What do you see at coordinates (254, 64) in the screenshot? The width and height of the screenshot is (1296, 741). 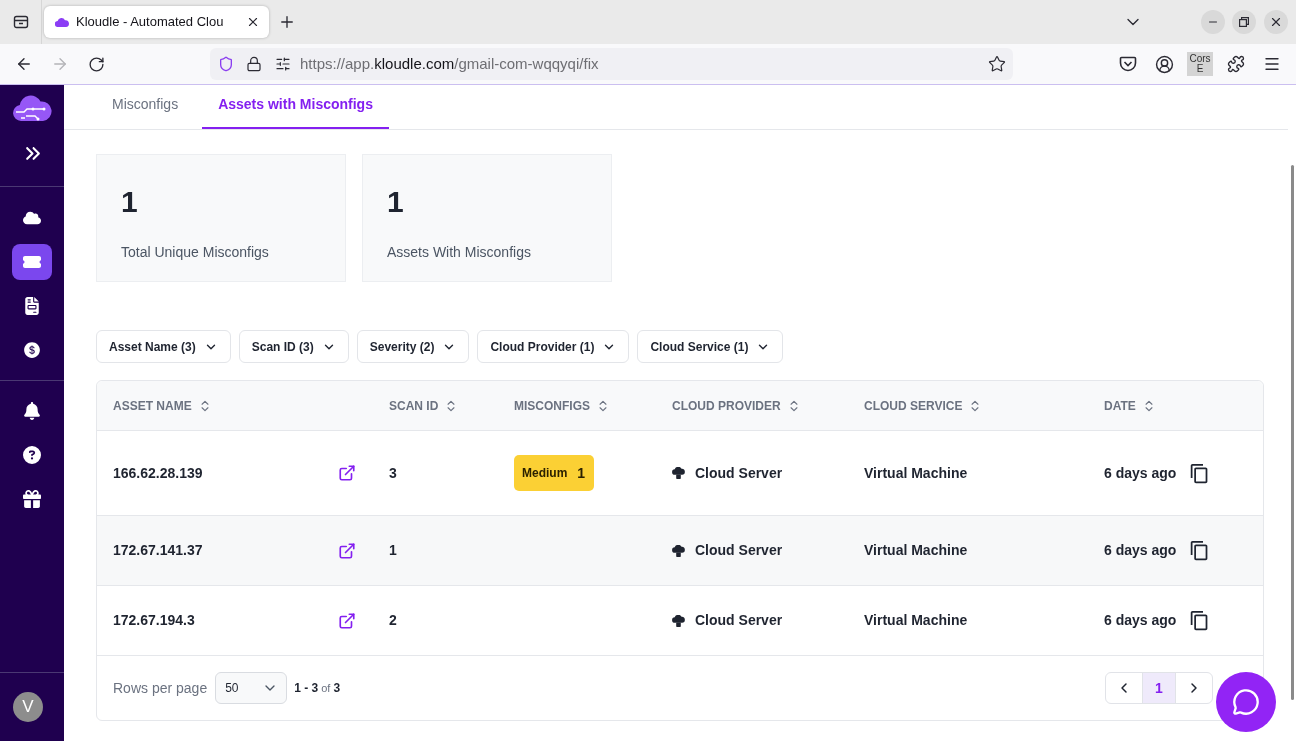 I see `lock-icon` at bounding box center [254, 64].